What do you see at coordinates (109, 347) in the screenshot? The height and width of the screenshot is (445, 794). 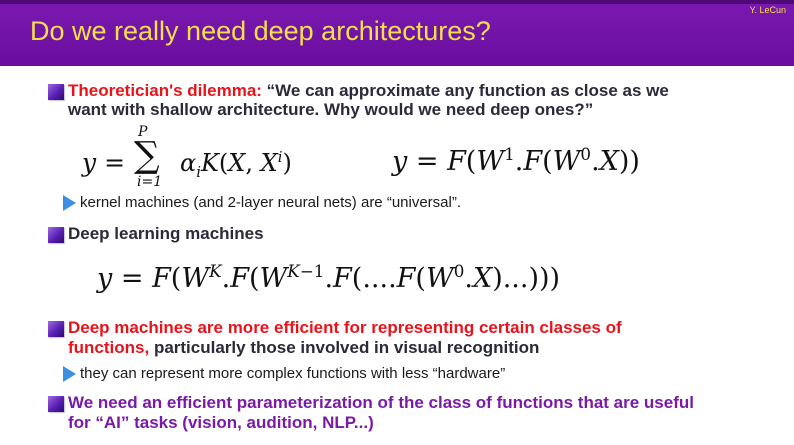 I see `bullet-3-heading-line-2: functions,` at bounding box center [109, 347].